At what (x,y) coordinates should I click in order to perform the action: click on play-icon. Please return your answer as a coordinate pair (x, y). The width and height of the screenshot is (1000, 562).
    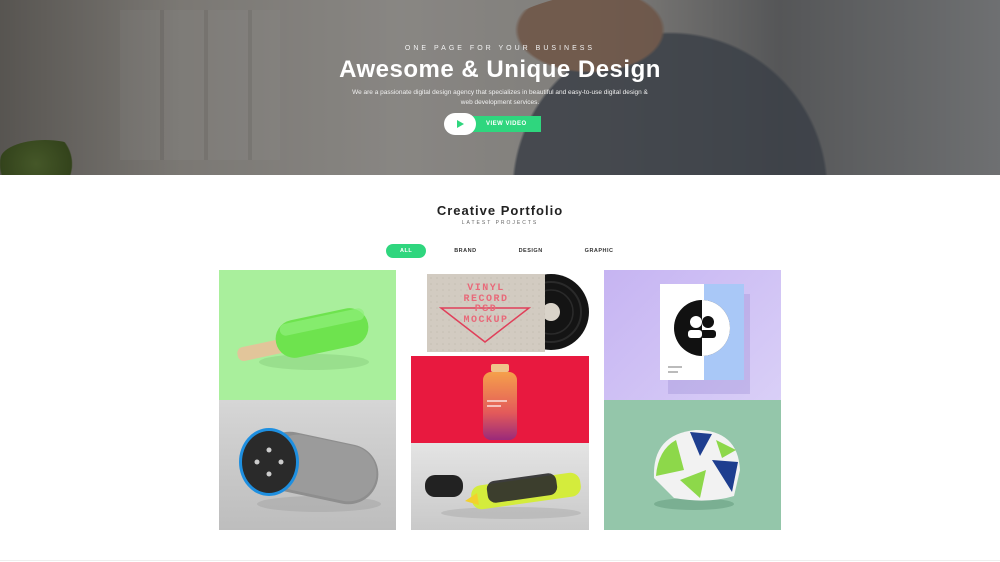
    Looking at the image, I should click on (460, 124).